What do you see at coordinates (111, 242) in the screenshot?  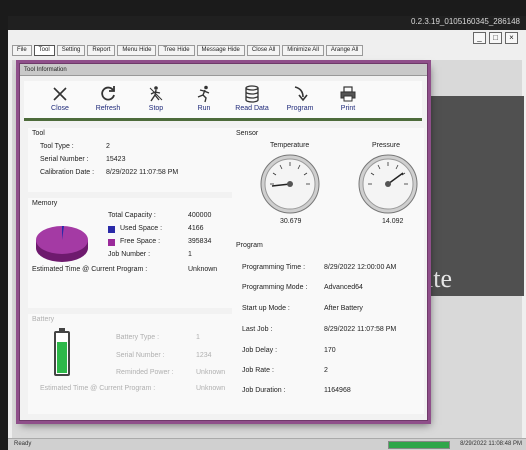 I see `free-space-legend-swatch` at bounding box center [111, 242].